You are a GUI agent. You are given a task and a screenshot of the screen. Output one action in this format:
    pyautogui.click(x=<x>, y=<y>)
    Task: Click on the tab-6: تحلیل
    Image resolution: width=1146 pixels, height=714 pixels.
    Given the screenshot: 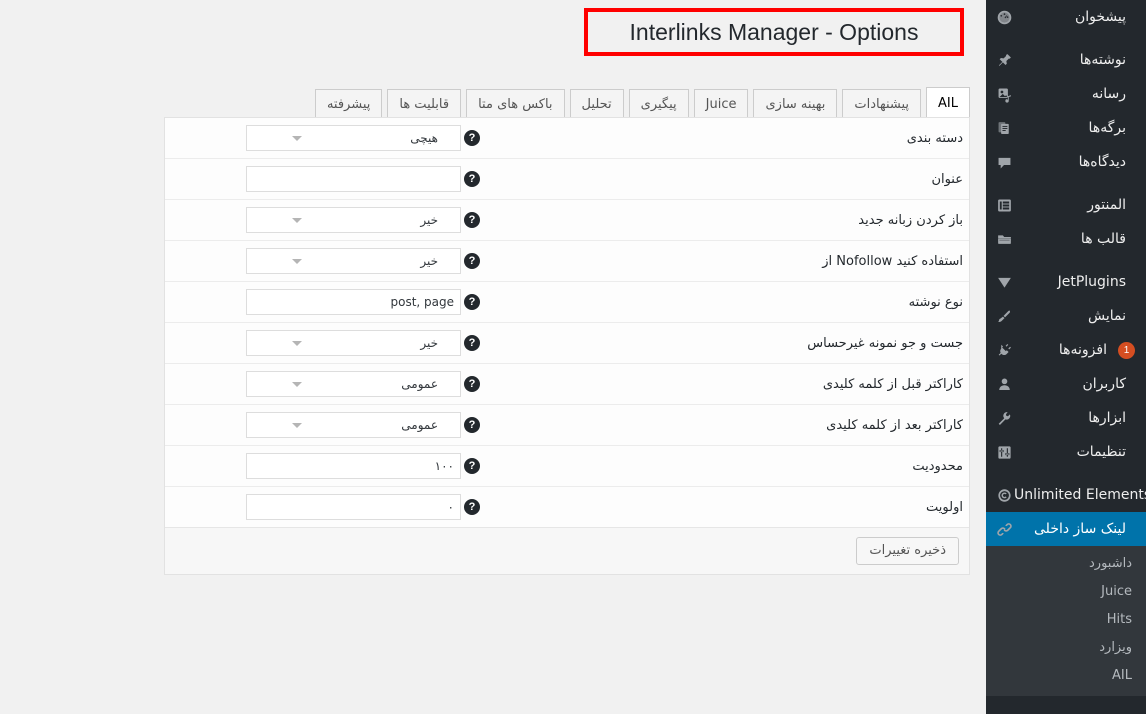 What is the action you would take?
    pyautogui.click(x=596, y=104)
    